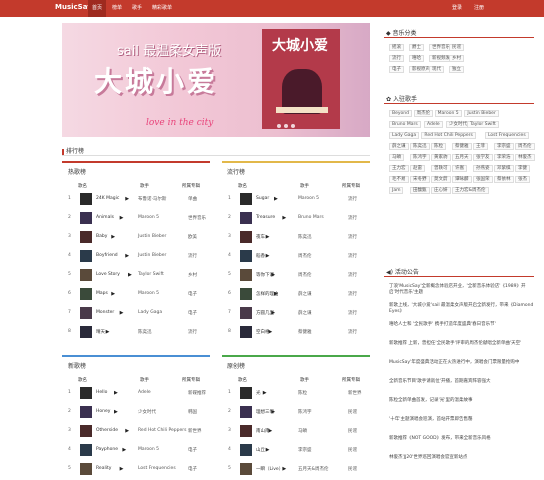 This screenshot has width=544, height=480. What do you see at coordinates (462, 179) in the screenshot?
I see `artist-tag: 谭咏麟` at bounding box center [462, 179].